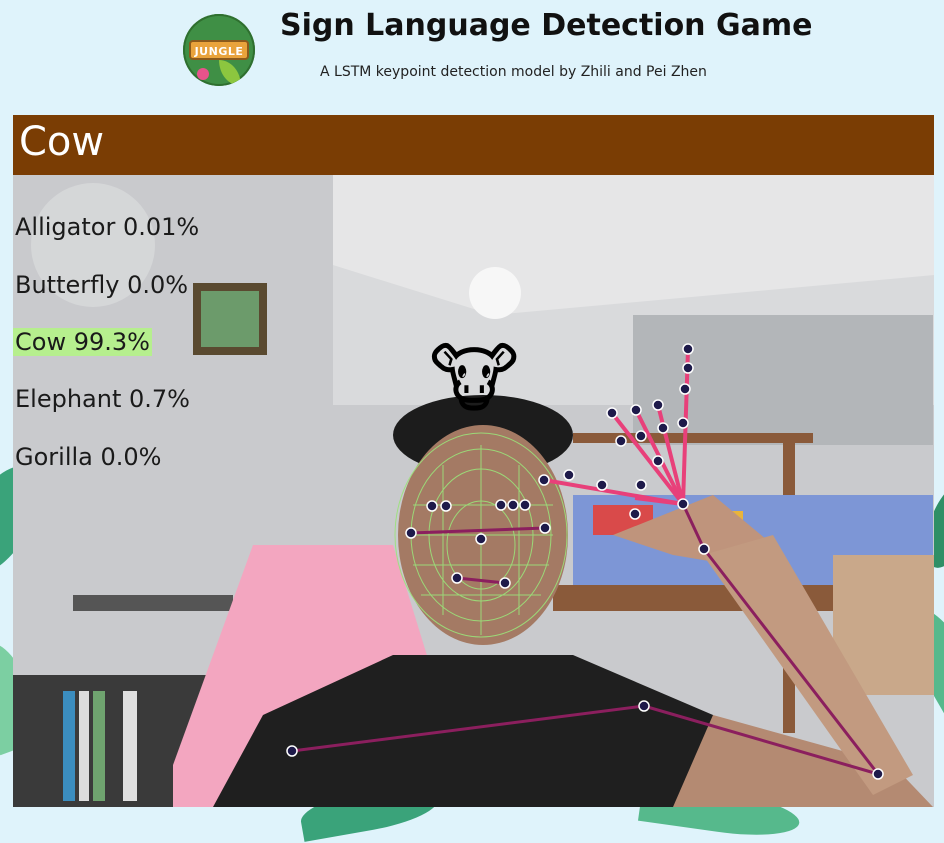 The height and width of the screenshot is (843, 944). Describe the element at coordinates (88, 457) in the screenshot. I see `prediction-item: Gorilla 0.0%` at that location.